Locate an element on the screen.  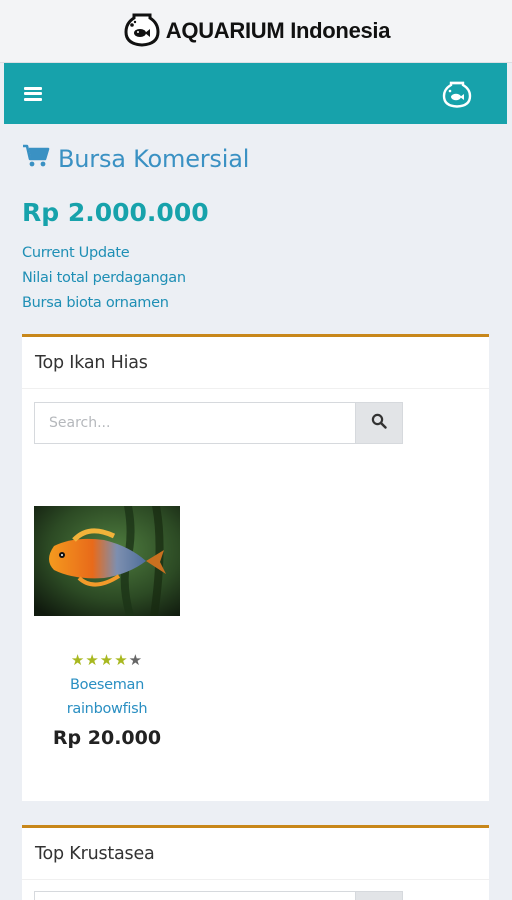
section-title: Top Ikan Hias is located at coordinates (91, 362).